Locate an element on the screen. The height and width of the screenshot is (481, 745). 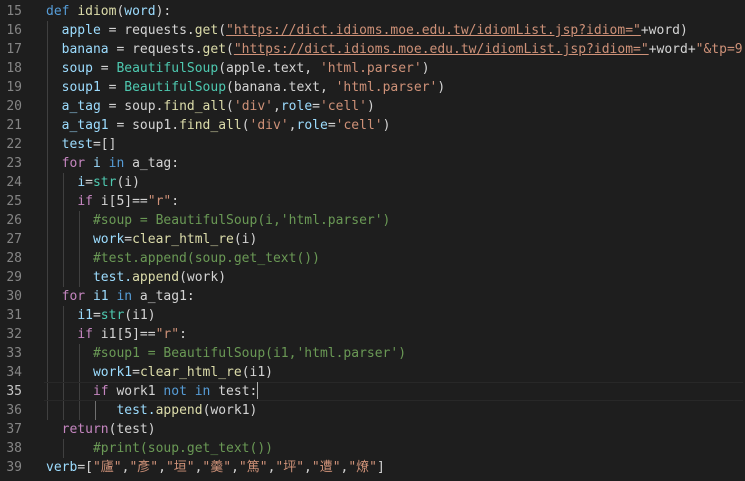
code-line-25: if i[5]=="r": is located at coordinates (112, 201).